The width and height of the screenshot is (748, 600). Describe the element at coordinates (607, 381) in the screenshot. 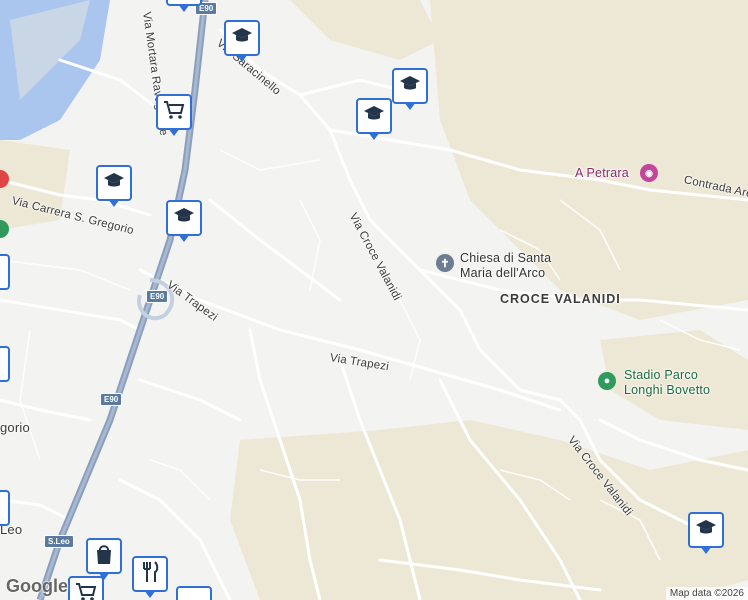

I see `stadium-icon: ●` at that location.